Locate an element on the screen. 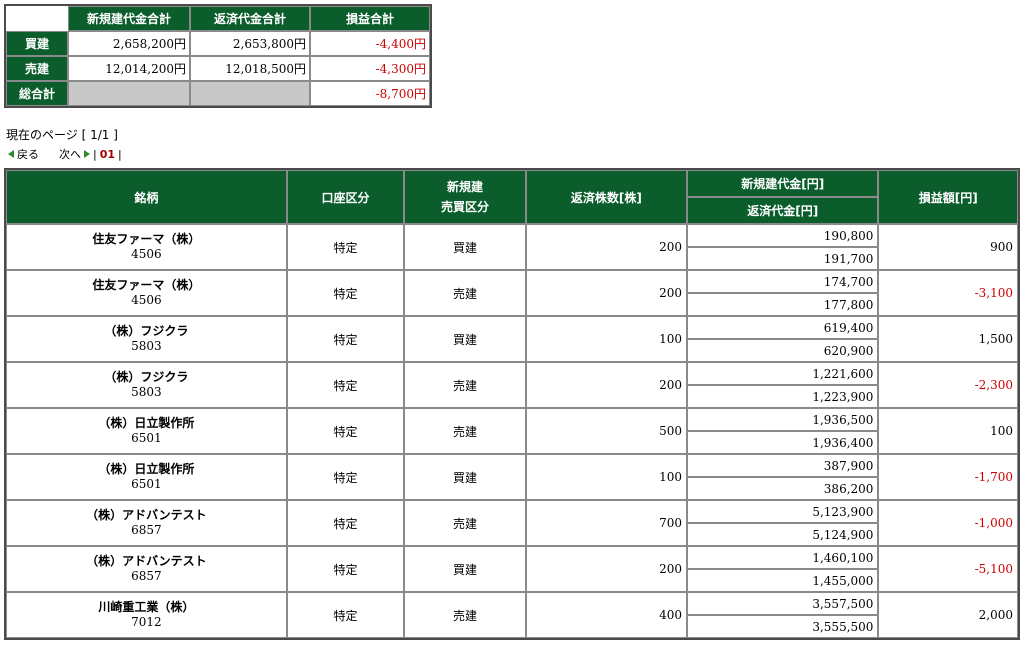  new-amount: 1,460,100 is located at coordinates (783, 557).